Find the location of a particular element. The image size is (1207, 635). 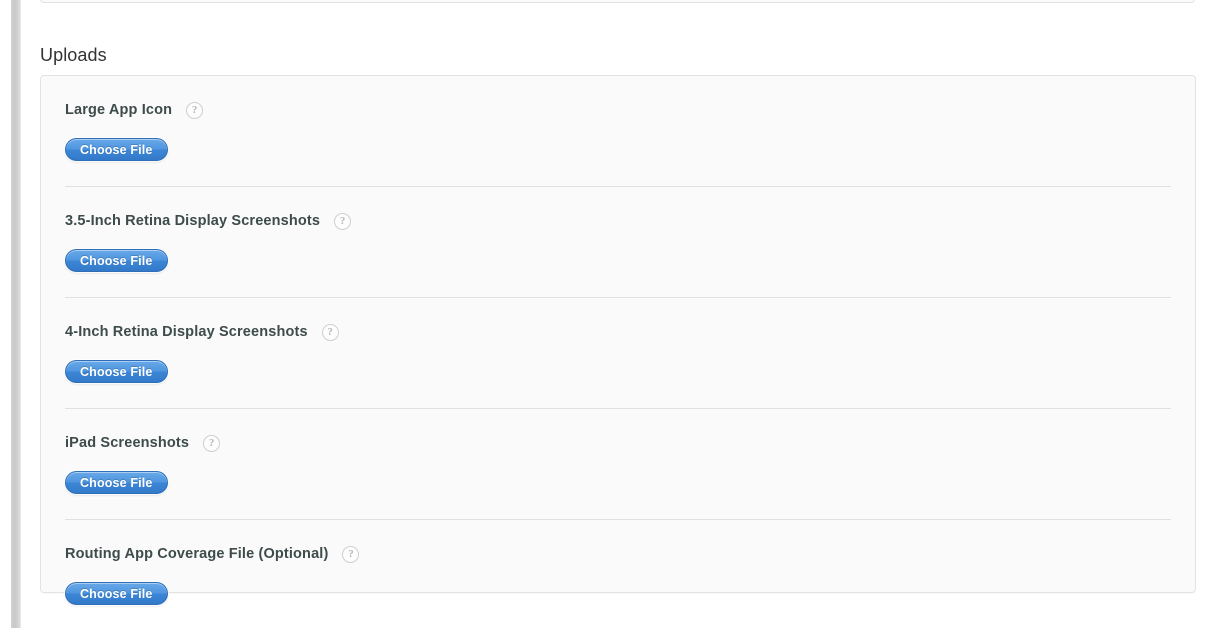

upload-row-header: Large App Icon ? is located at coordinates (618, 110).